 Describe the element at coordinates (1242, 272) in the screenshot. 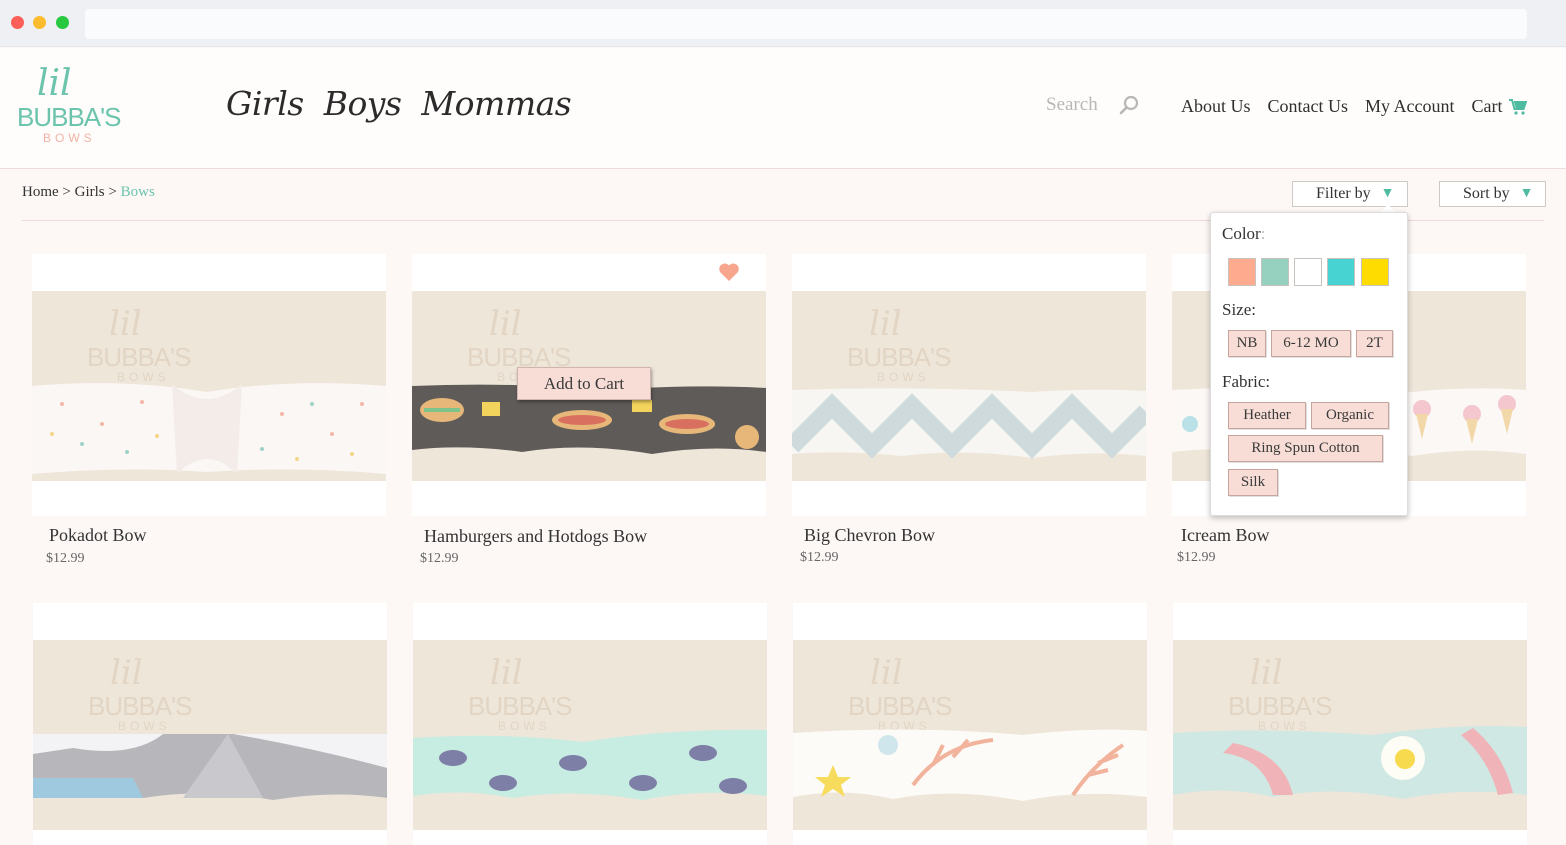

I see `color-swatch-peach` at that location.